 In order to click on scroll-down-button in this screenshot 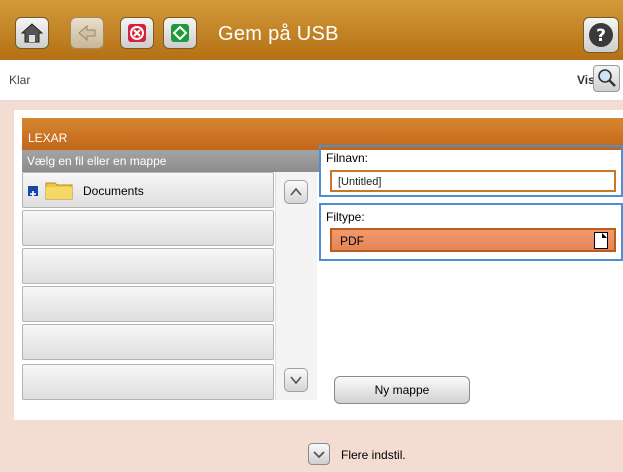, I will do `click(296, 380)`.